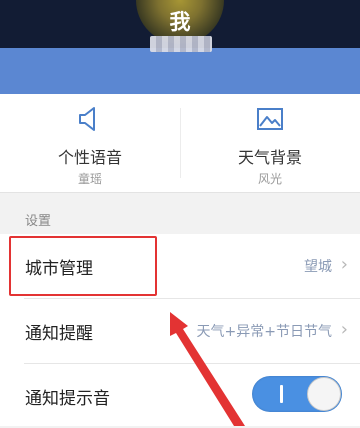 This screenshot has width=360, height=428. I want to click on feature-divider, so click(180, 143).